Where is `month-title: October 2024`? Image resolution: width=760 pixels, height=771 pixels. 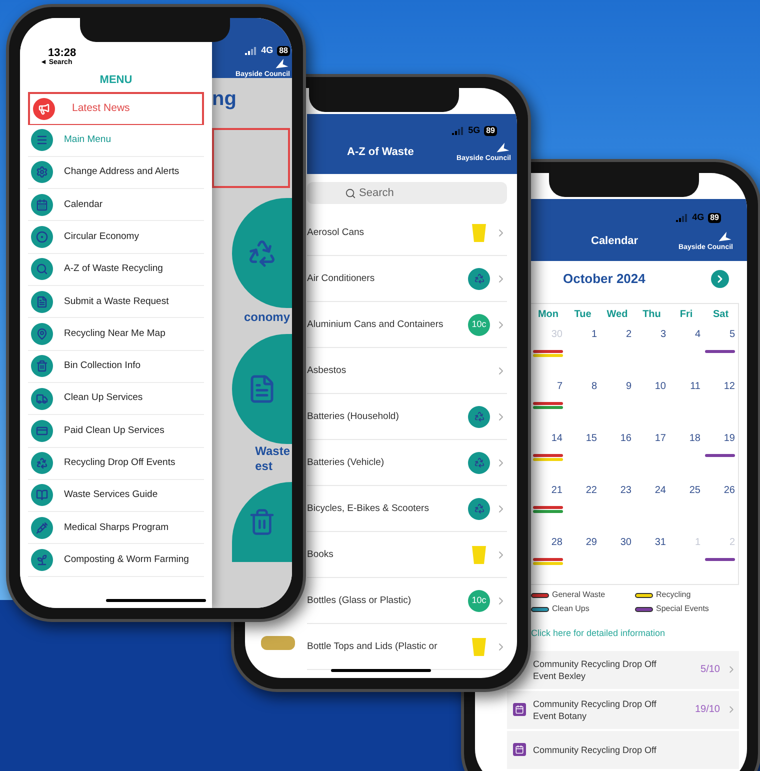
month-title: October 2024 is located at coordinates (604, 279).